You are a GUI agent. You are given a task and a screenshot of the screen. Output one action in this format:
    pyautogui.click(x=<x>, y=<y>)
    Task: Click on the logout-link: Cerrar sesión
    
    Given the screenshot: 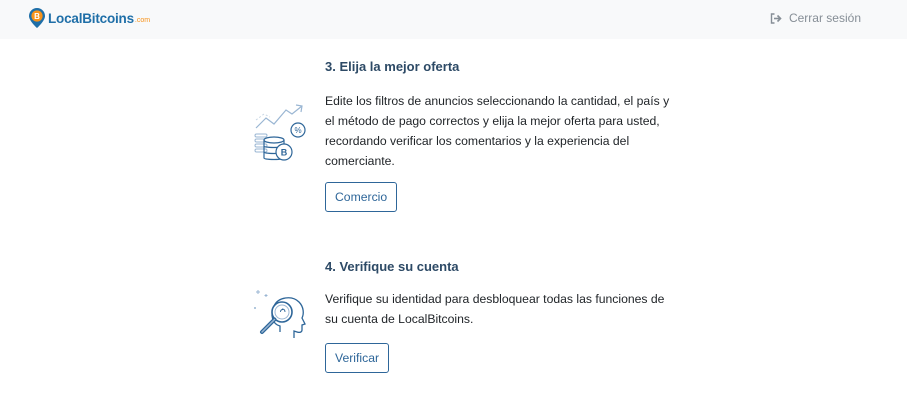 What is the action you would take?
    pyautogui.click(x=815, y=18)
    